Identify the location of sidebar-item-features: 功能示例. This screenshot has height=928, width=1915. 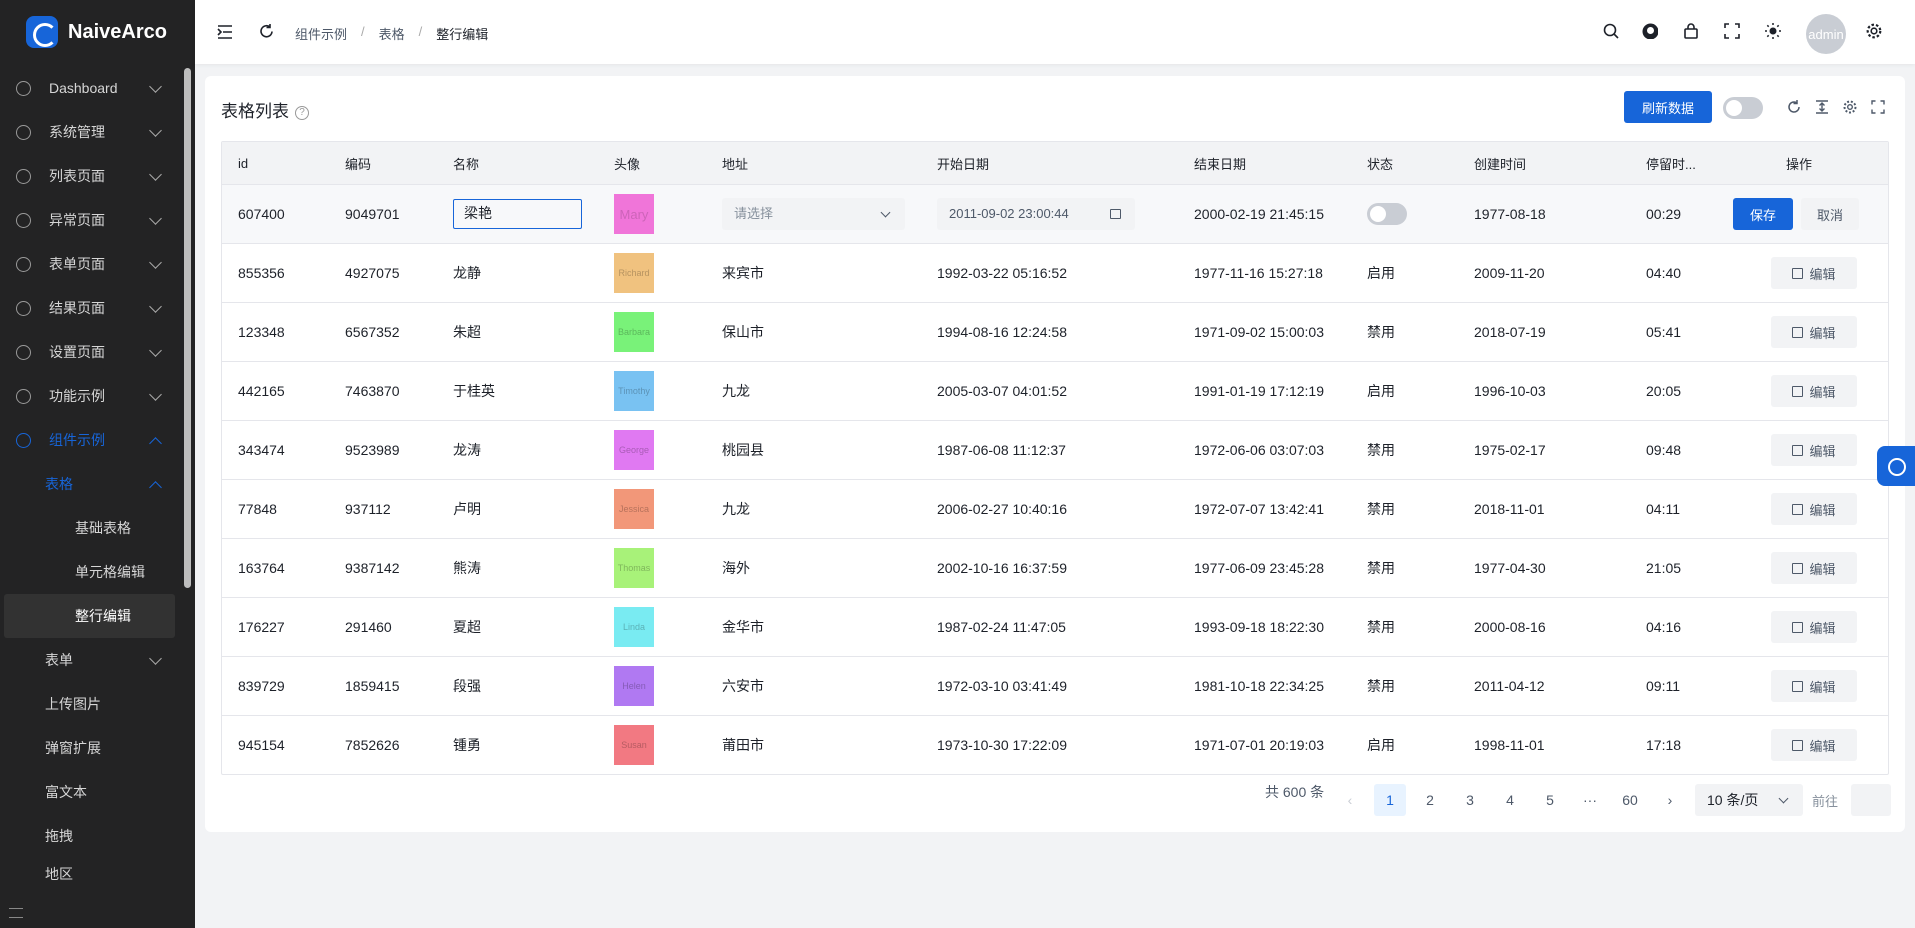
(97, 396).